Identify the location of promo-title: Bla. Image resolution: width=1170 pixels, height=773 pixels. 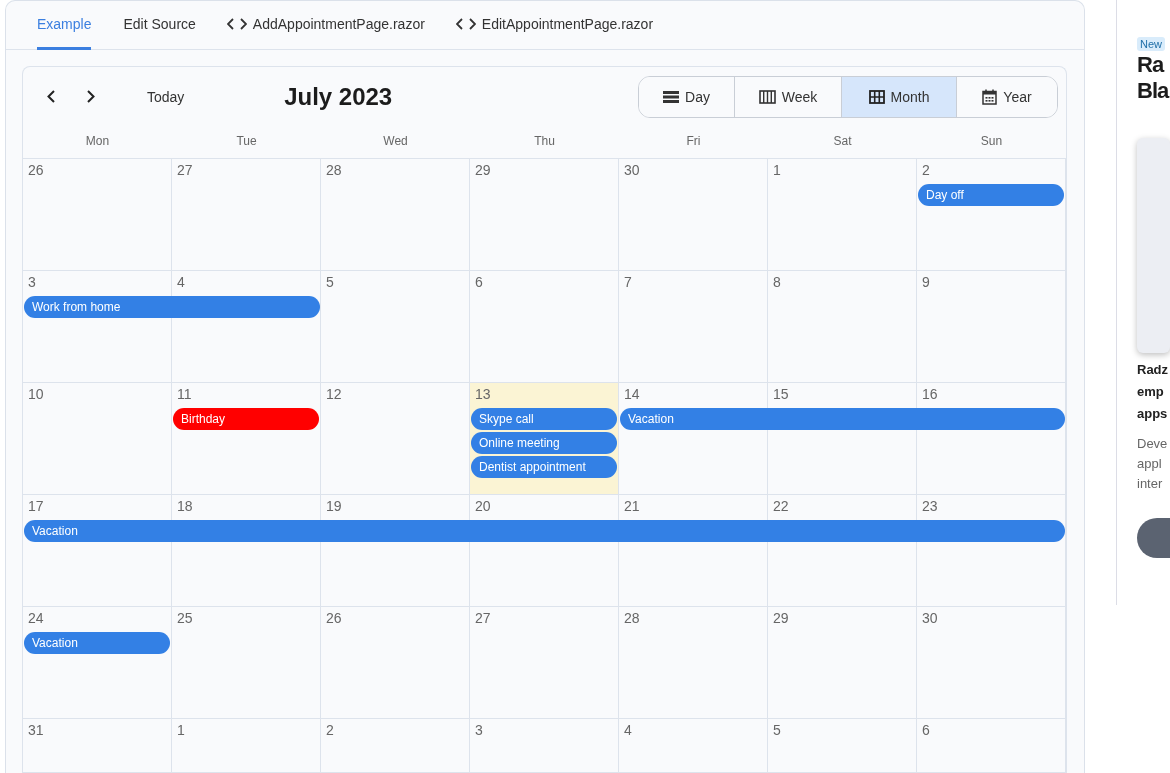
(1153, 91).